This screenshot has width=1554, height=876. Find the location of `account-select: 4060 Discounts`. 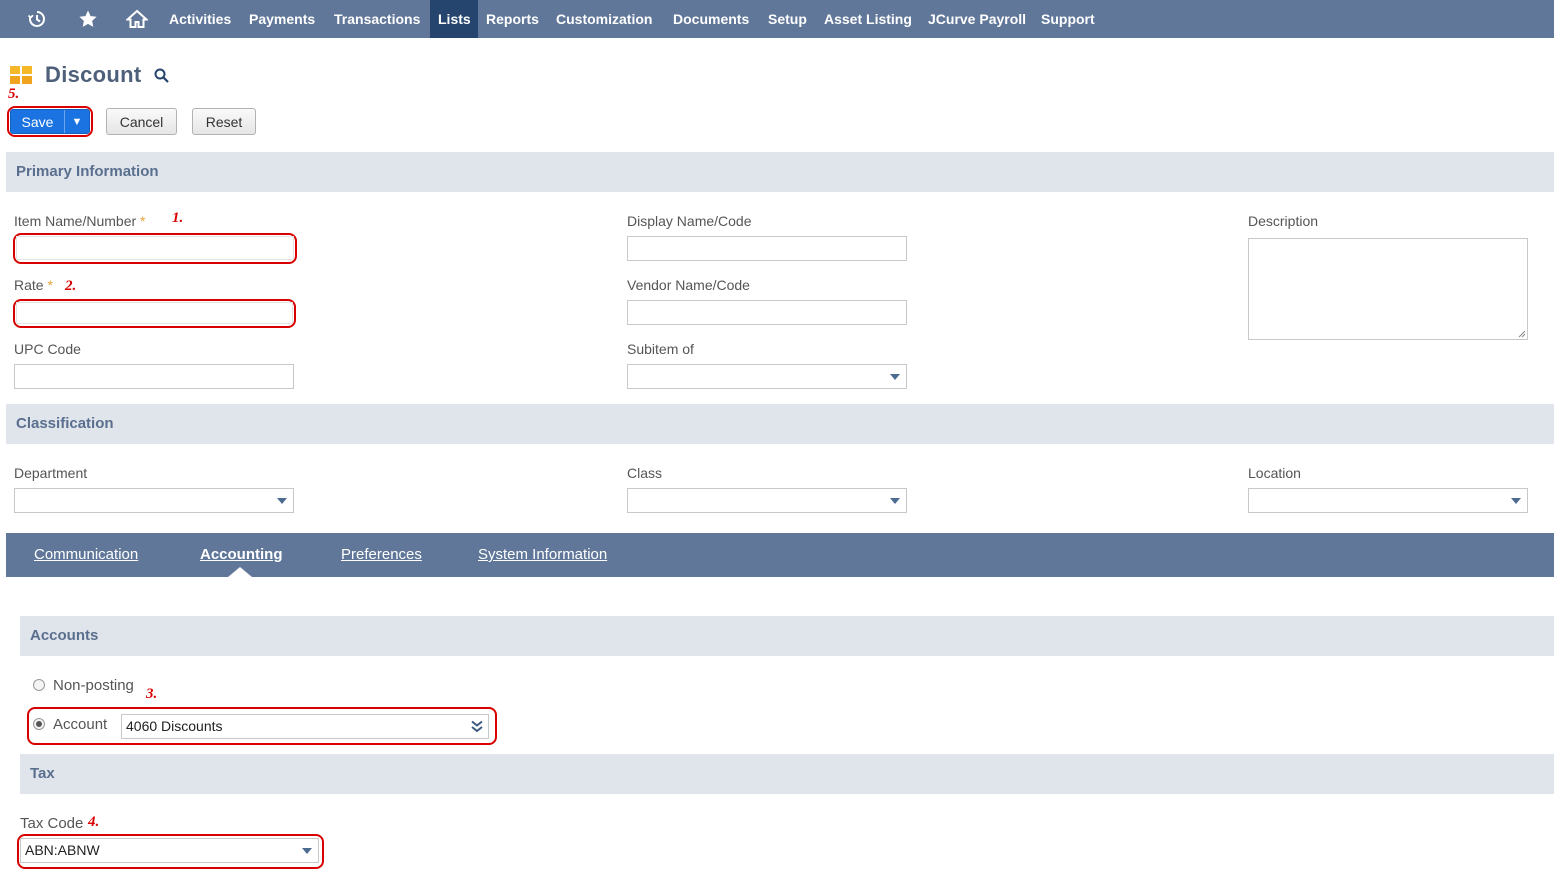

account-select: 4060 Discounts is located at coordinates (305, 726).